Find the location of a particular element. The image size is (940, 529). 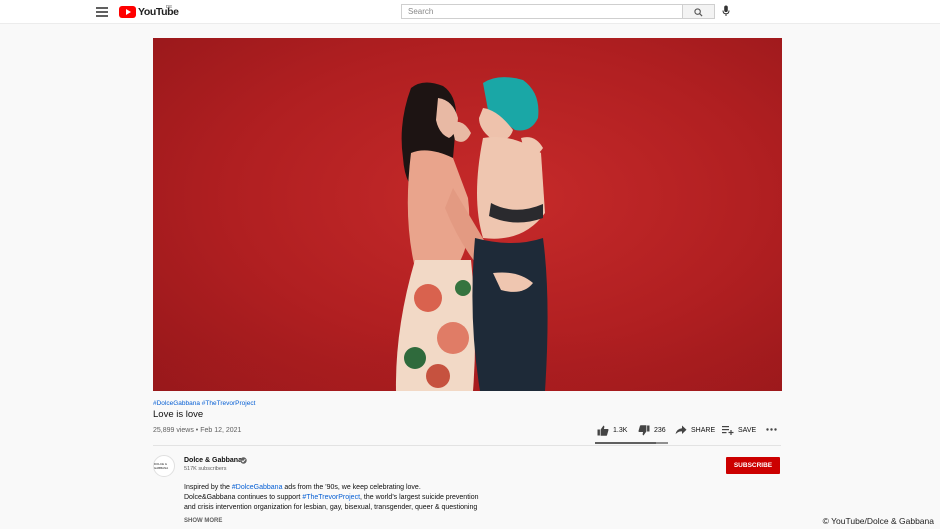

show-more-button: SHOW MORE is located at coordinates (203, 521).